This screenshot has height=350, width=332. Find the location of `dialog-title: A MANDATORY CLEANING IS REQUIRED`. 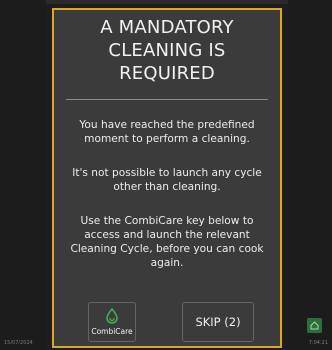

dialog-title: A MANDATORY CLEANING IS REQUIRED is located at coordinates (167, 50).